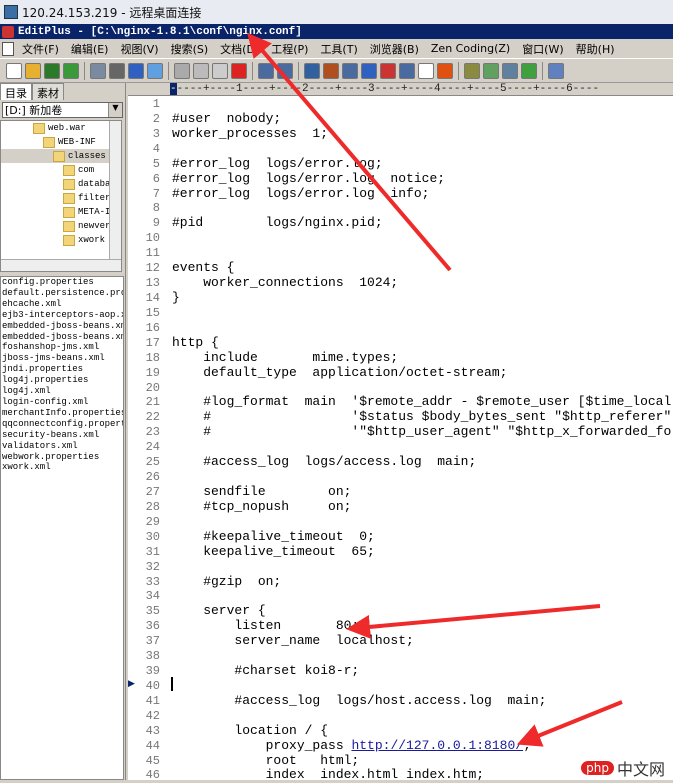 This screenshot has width=673, height=783. What do you see at coordinates (62, 446) in the screenshot?
I see `file-item: validators.xml` at bounding box center [62, 446].